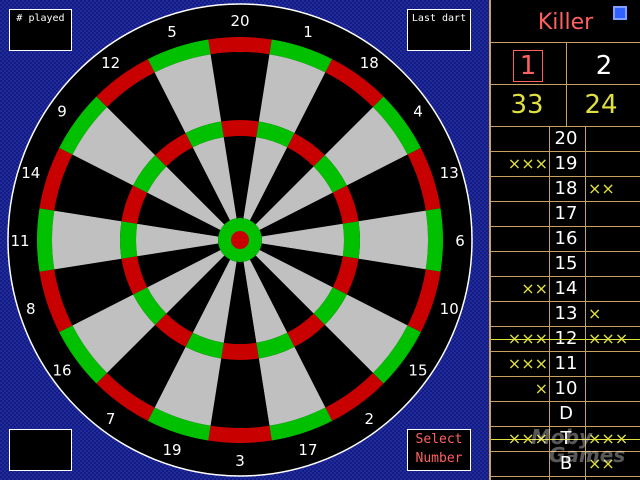 Image resolution: width=640 pixels, height=480 pixels. I want to click on target-row: ××× 11, so click(565, 364).